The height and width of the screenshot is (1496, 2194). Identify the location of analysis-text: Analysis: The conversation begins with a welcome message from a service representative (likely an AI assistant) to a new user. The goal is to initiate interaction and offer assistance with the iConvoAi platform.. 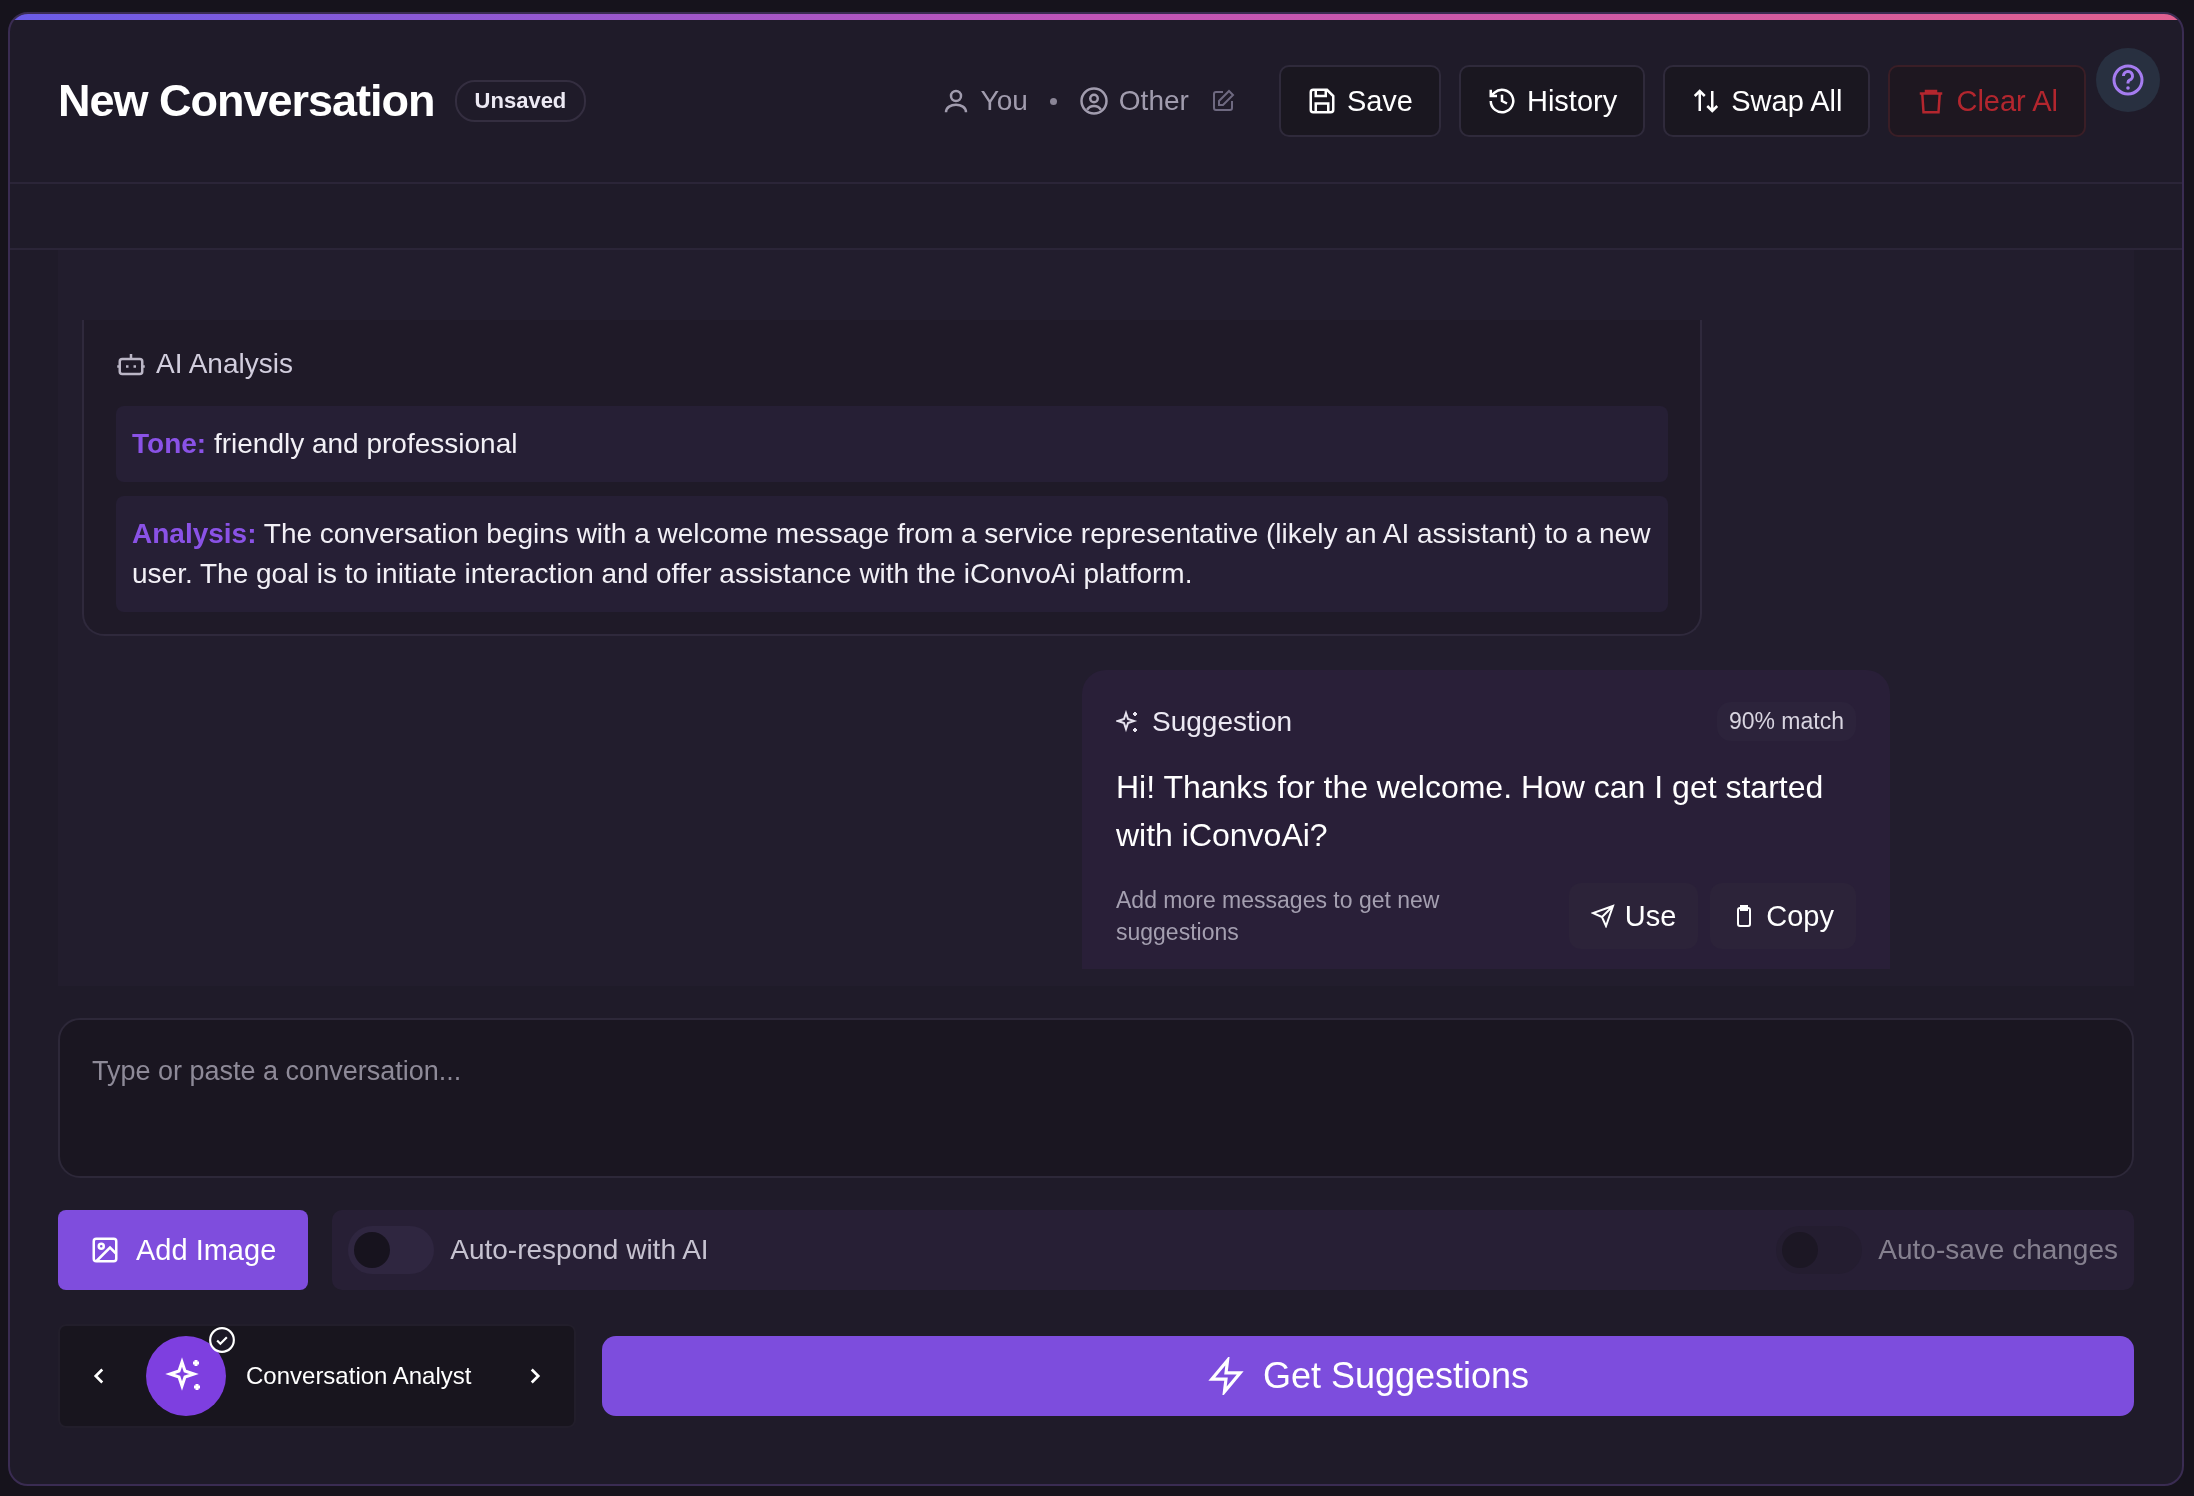
(892, 554).